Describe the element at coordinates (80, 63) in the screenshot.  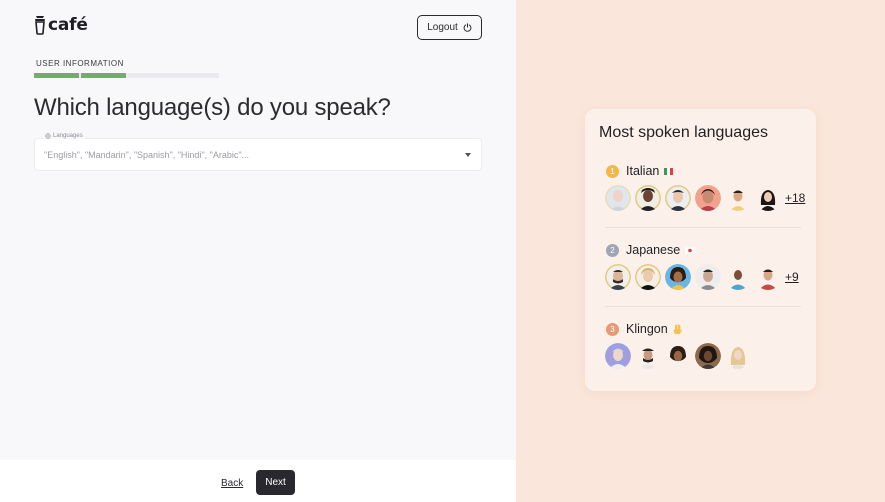
I see `section-label: USER INFORMATION` at that location.